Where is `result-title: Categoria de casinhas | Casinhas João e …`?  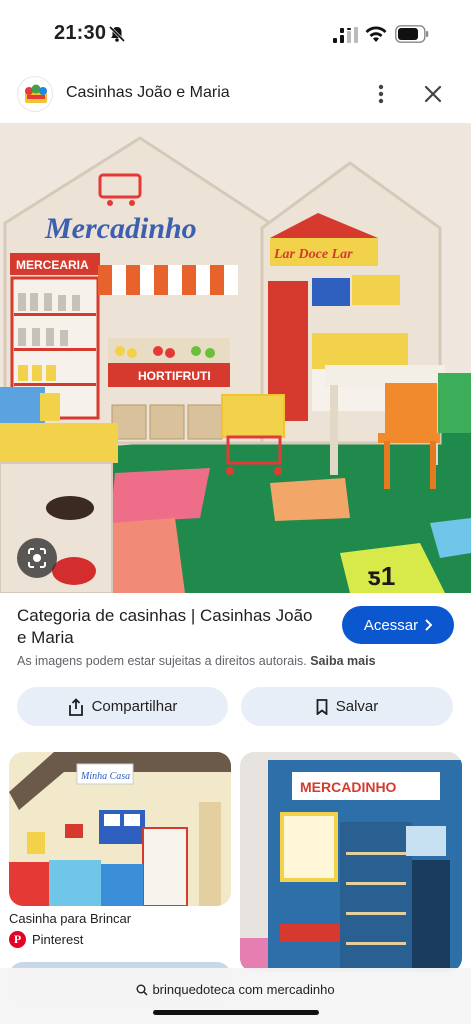 result-title: Categoria de casinhas | Casinhas João e … is located at coordinates (167, 627).